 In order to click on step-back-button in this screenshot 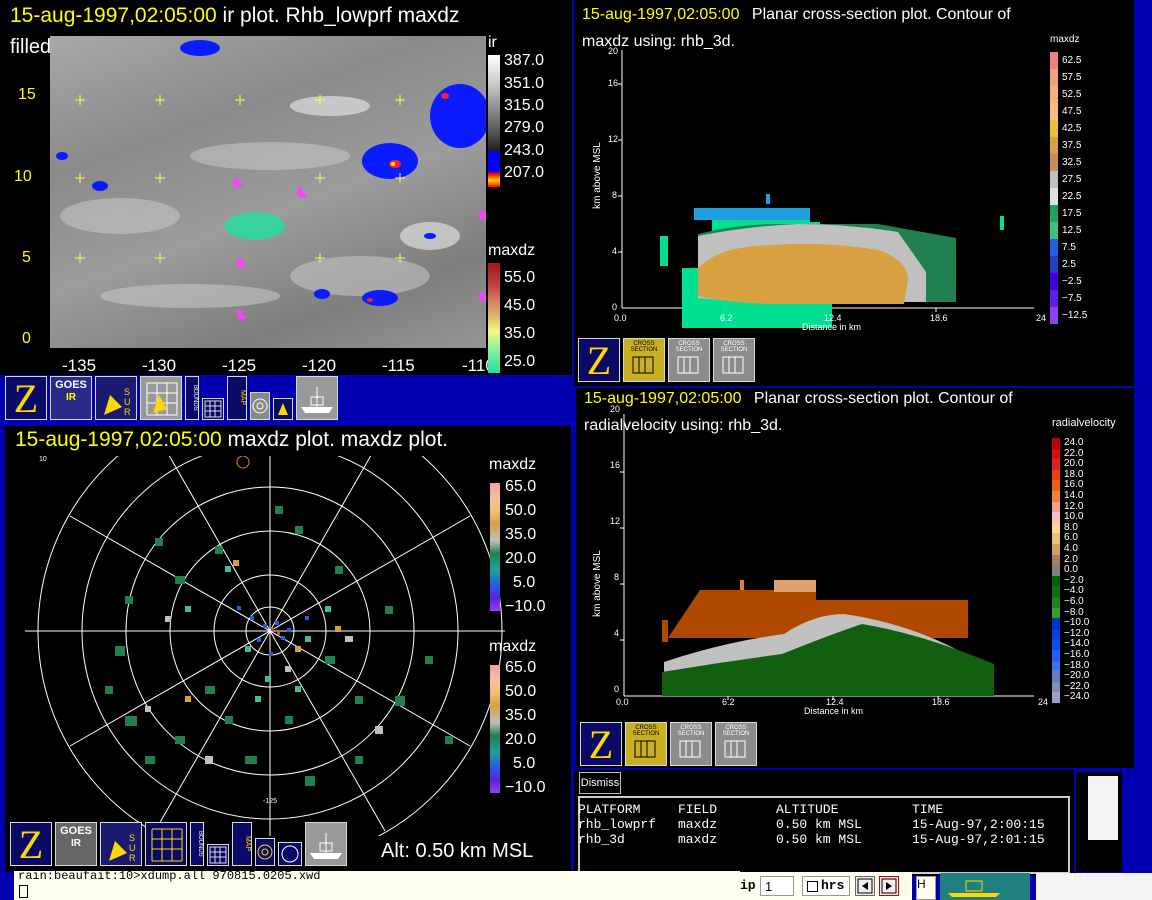, I will do `click(865, 886)`.